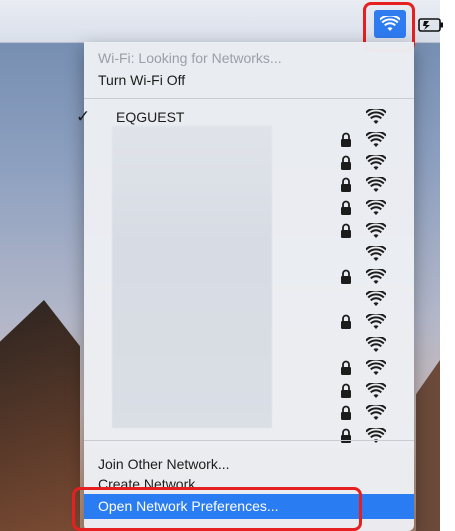 The width and height of the screenshot is (455, 531). What do you see at coordinates (217, 509) in the screenshot?
I see `preferences-highlight-box` at bounding box center [217, 509].